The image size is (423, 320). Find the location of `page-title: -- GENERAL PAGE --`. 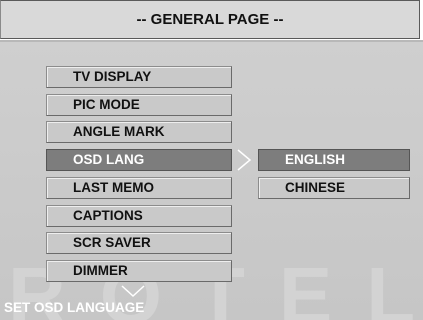

page-title: -- GENERAL PAGE -- is located at coordinates (210, 19).